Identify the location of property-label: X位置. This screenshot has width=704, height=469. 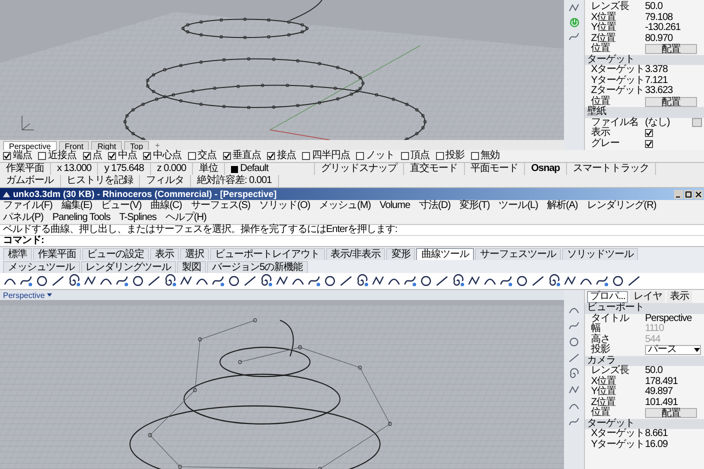
(604, 17).